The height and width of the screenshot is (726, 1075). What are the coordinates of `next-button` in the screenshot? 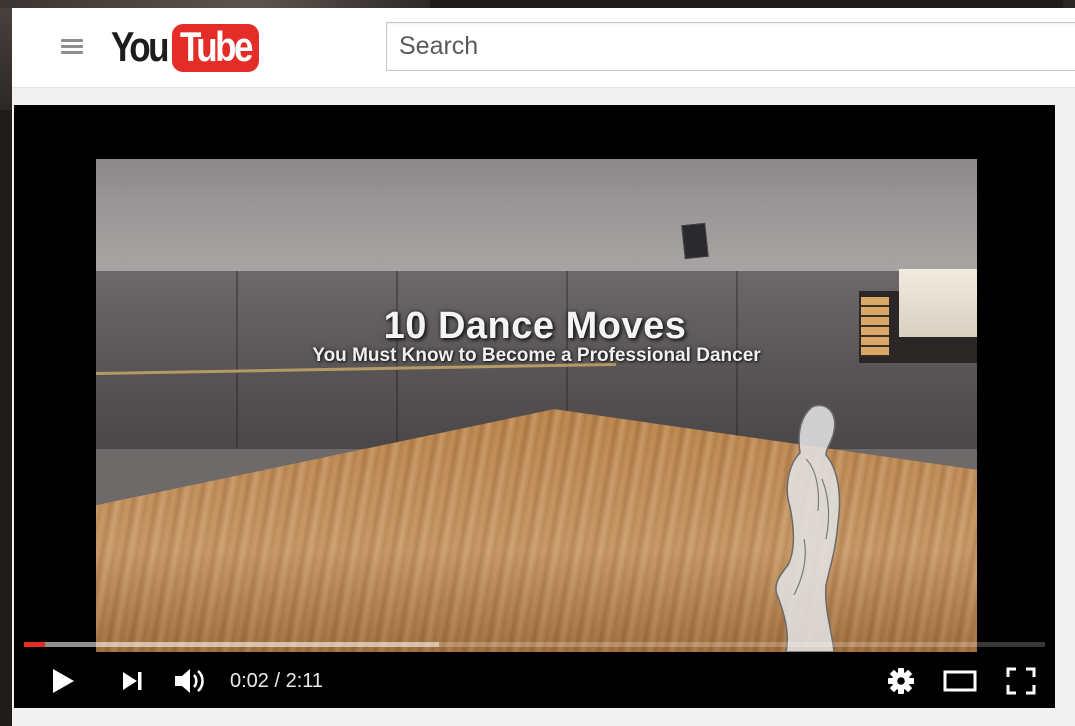 It's located at (132, 681).